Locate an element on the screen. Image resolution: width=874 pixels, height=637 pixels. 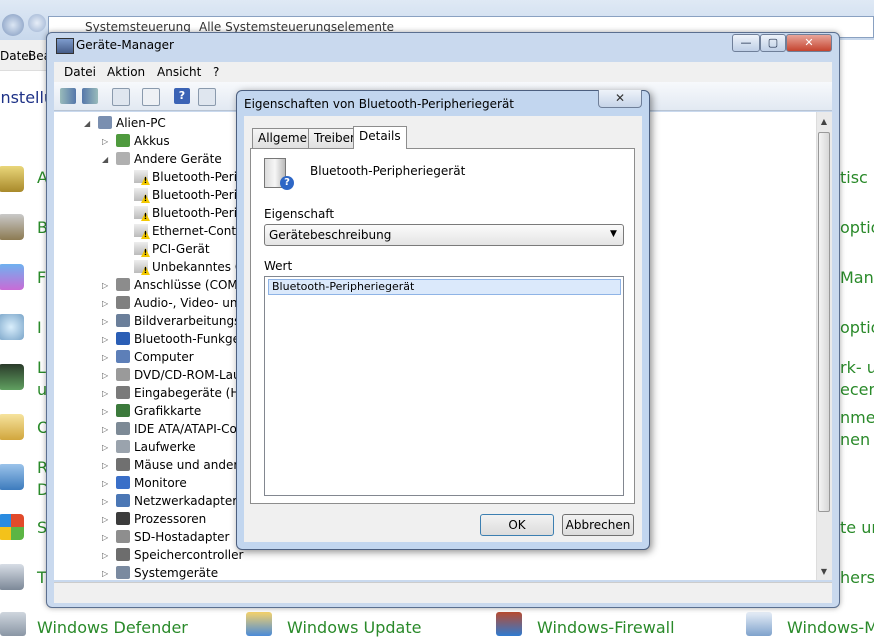
cp-item-fragment: tisc is located at coordinates (854, 177).